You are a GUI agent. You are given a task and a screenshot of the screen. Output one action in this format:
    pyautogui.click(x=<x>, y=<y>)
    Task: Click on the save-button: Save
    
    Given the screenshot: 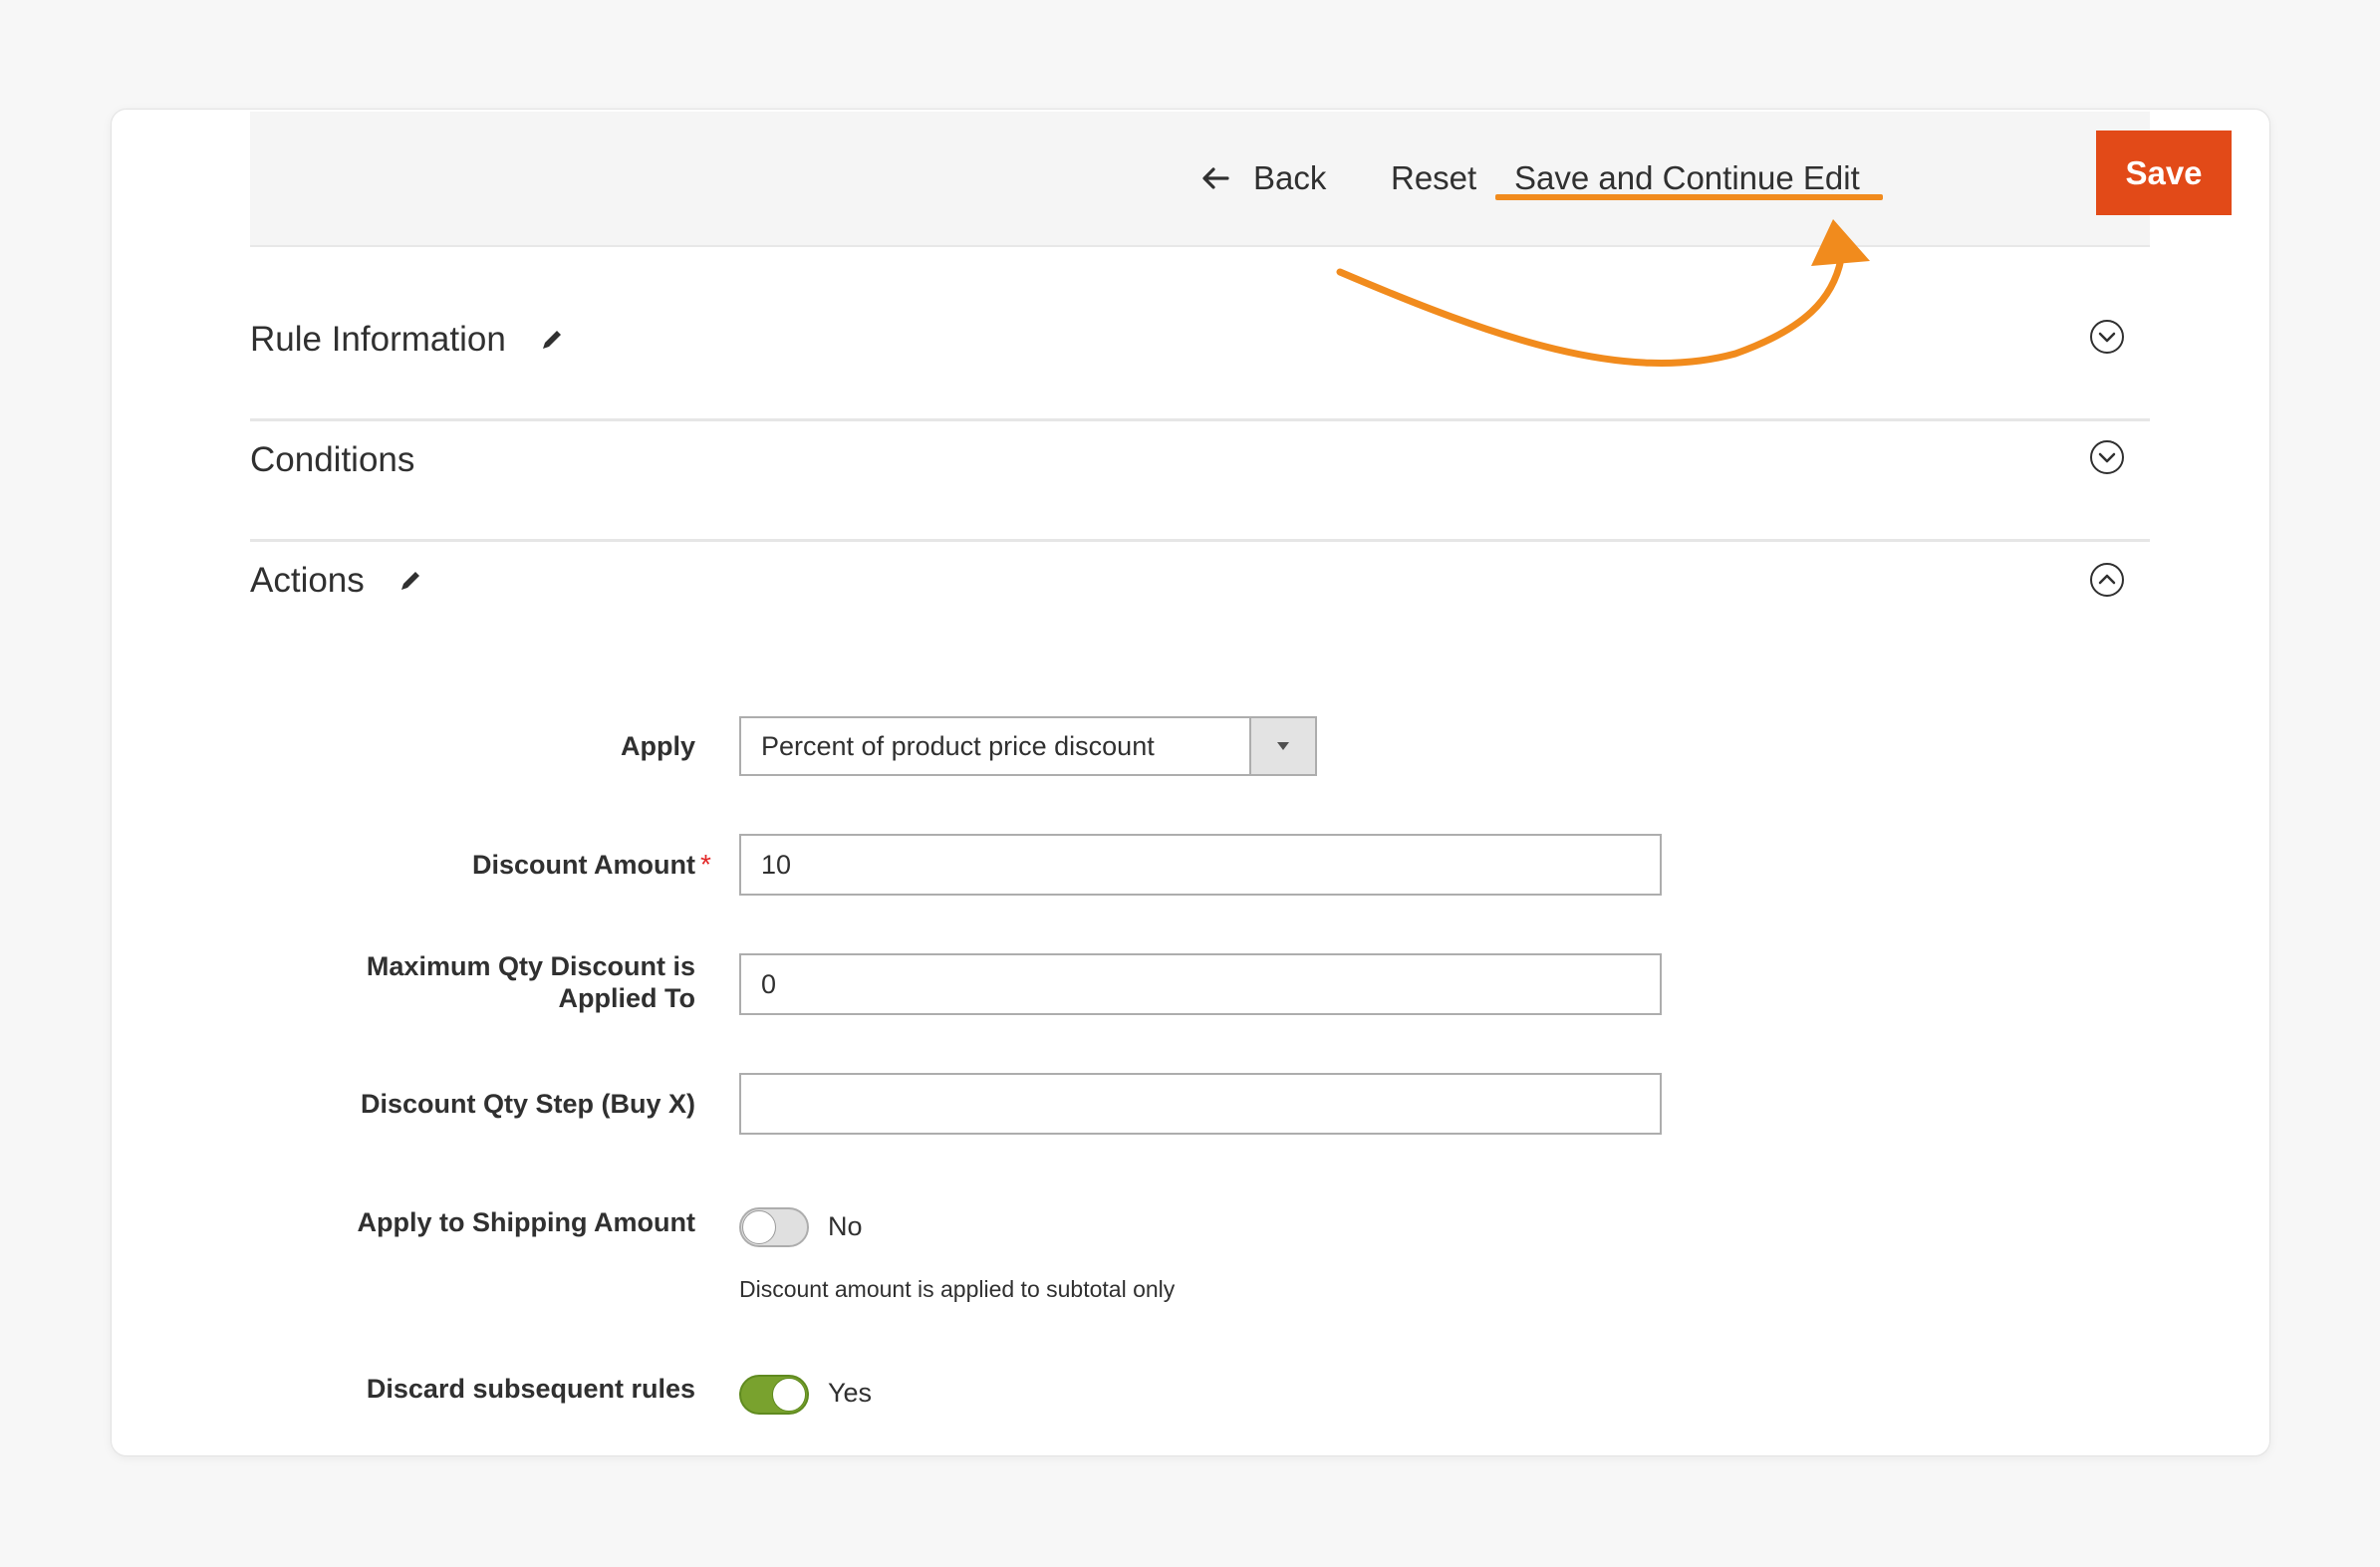 What is the action you would take?
    pyautogui.click(x=2164, y=173)
    